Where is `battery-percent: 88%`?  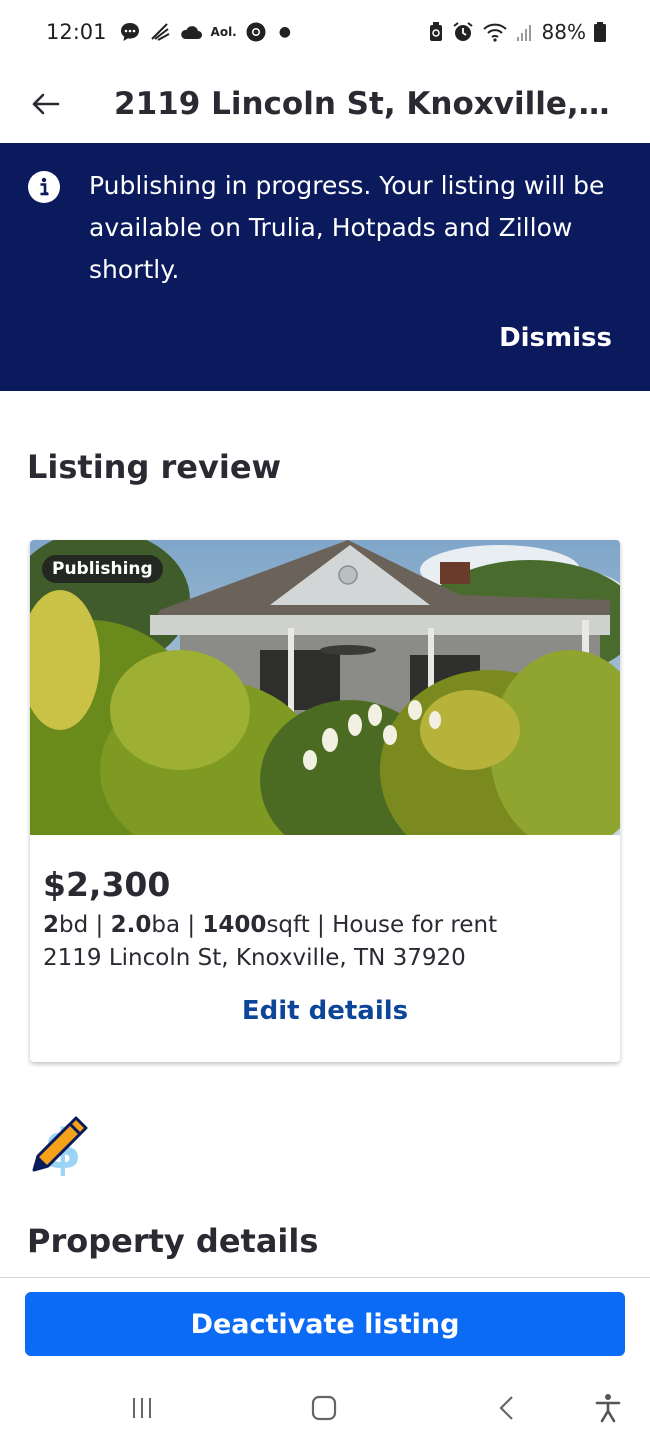 battery-percent: 88% is located at coordinates (563, 32).